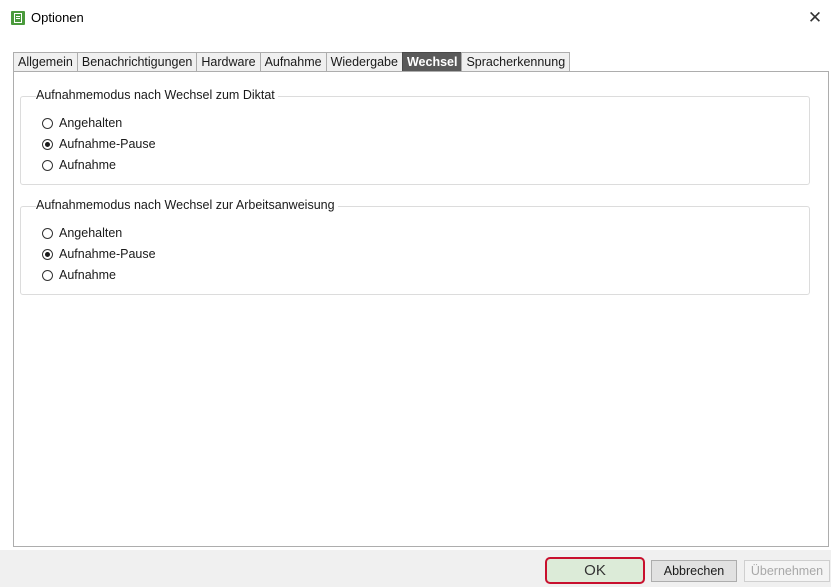 The image size is (831, 587). What do you see at coordinates (57, 17) in the screenshot?
I see `window-title: Optionen` at bounding box center [57, 17].